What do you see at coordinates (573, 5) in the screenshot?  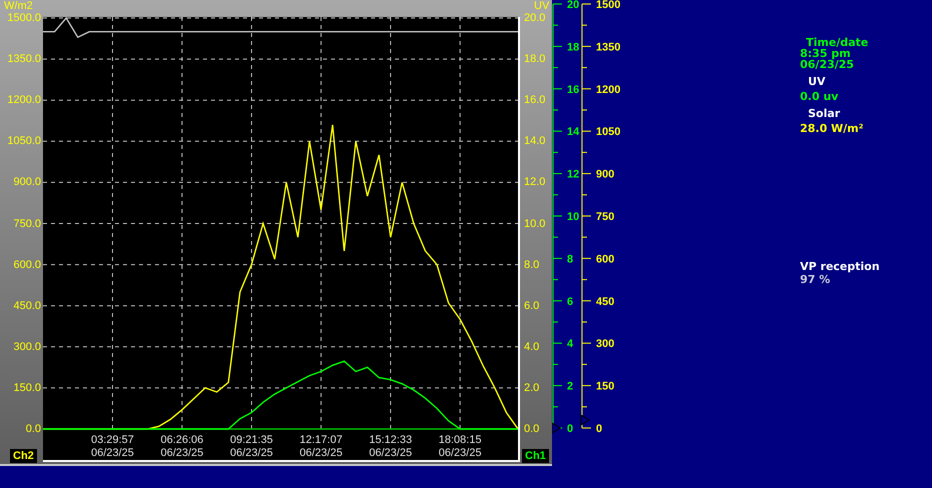 I see `scale-label: 20` at bounding box center [573, 5].